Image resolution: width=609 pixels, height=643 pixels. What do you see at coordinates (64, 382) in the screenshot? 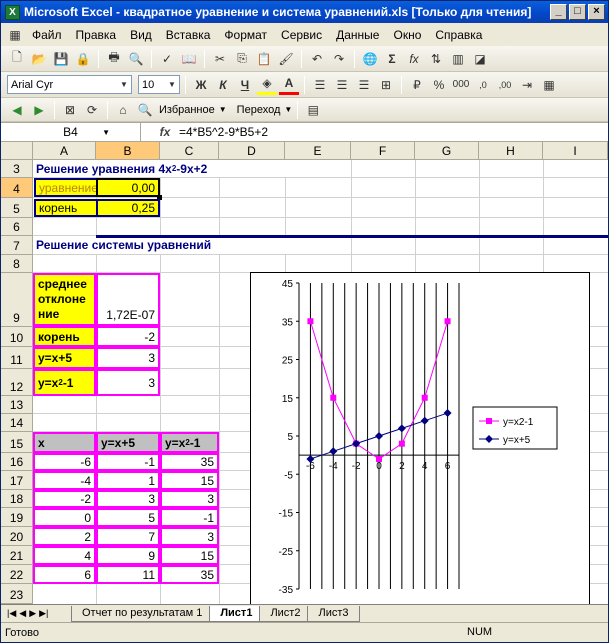
I see `cell-a12: y=x 2 -1` at bounding box center [64, 382].